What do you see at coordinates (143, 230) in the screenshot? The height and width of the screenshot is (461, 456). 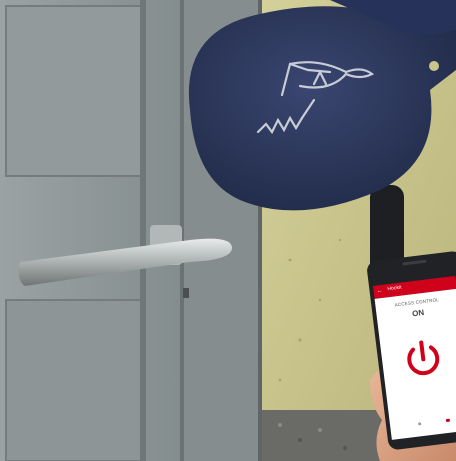 I see `door-groove` at bounding box center [143, 230].